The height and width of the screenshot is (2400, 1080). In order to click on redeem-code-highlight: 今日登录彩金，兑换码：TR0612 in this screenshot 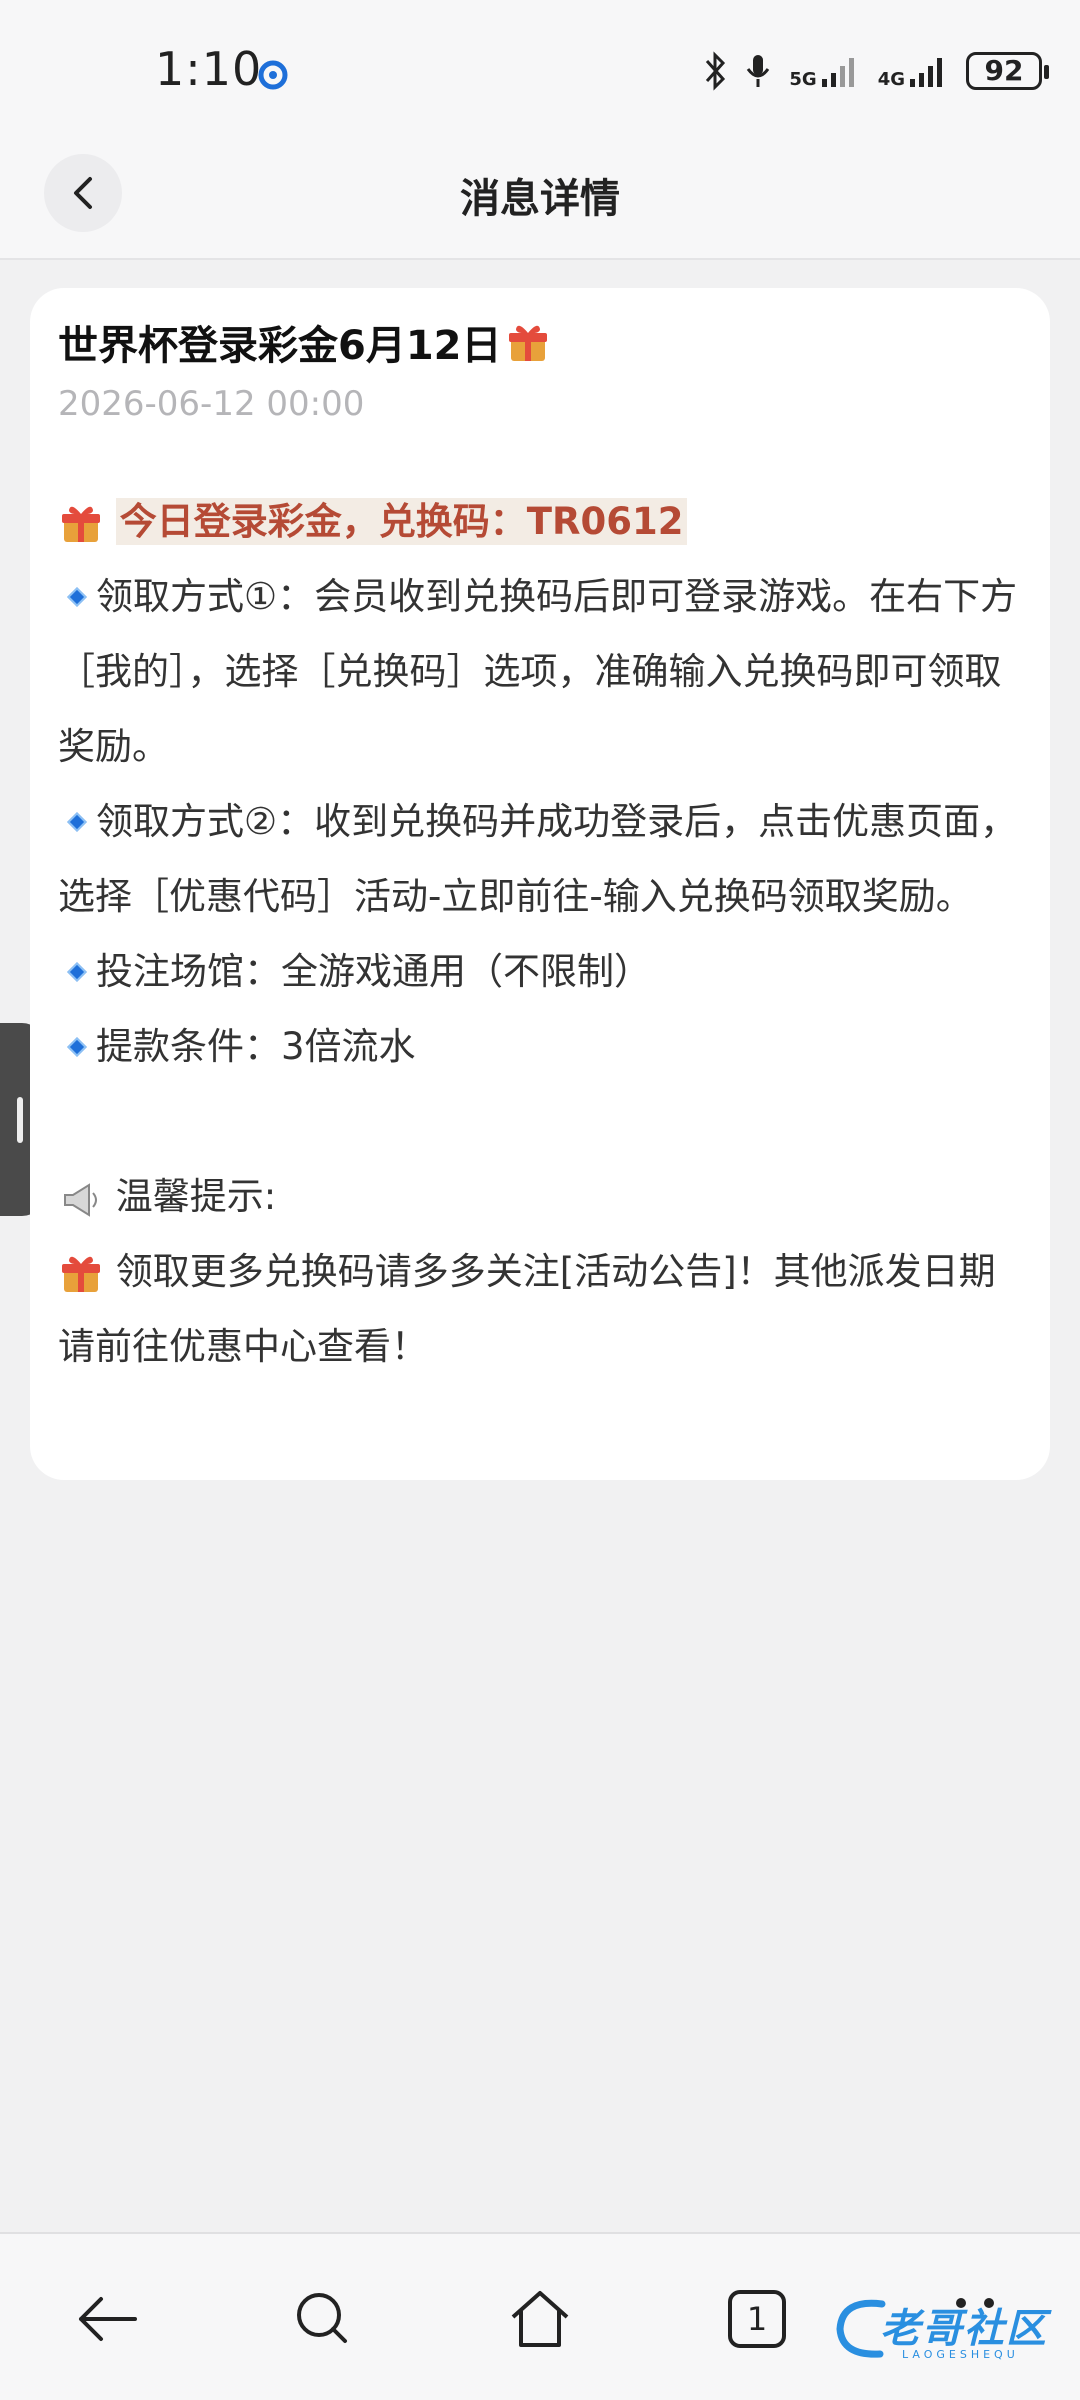, I will do `click(401, 521)`.